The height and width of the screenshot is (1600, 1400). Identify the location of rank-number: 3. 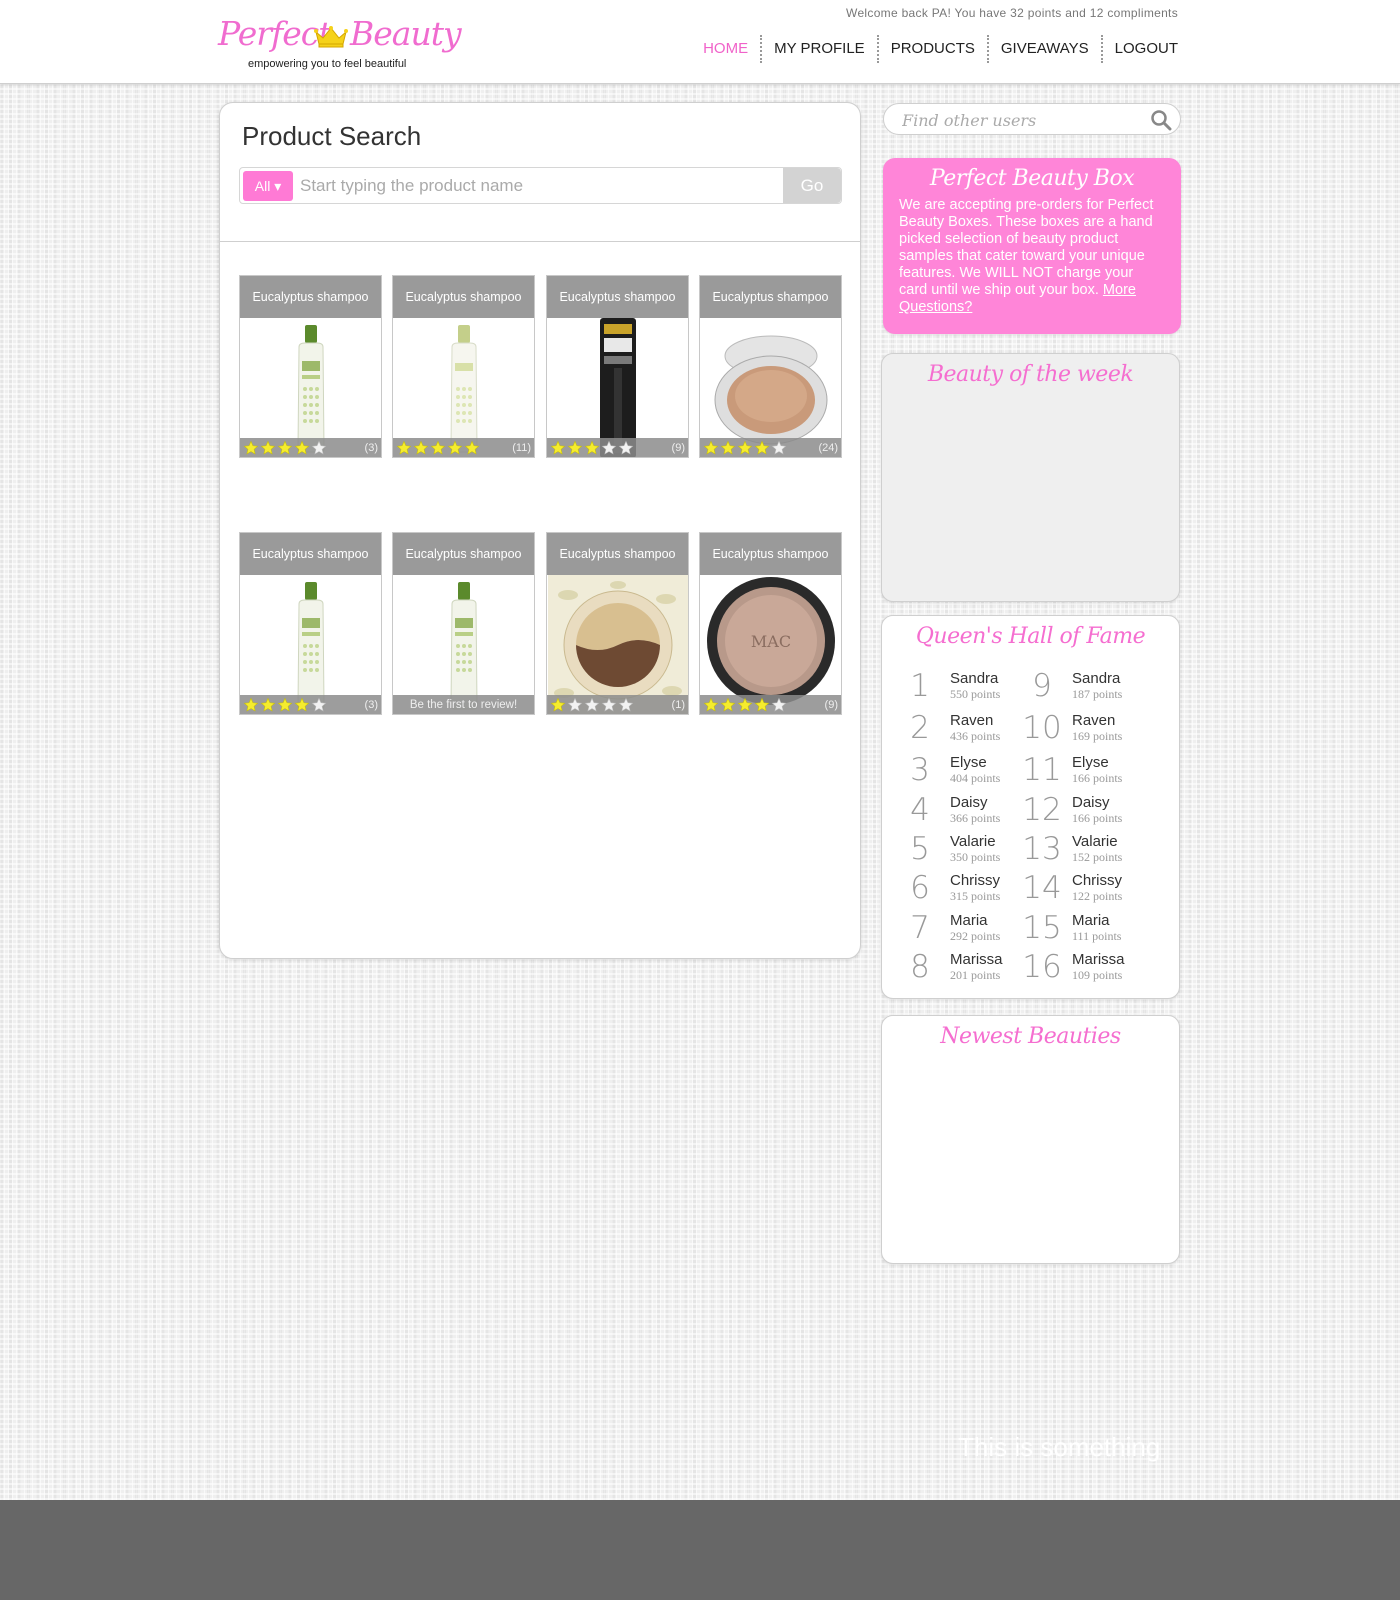
(920, 770).